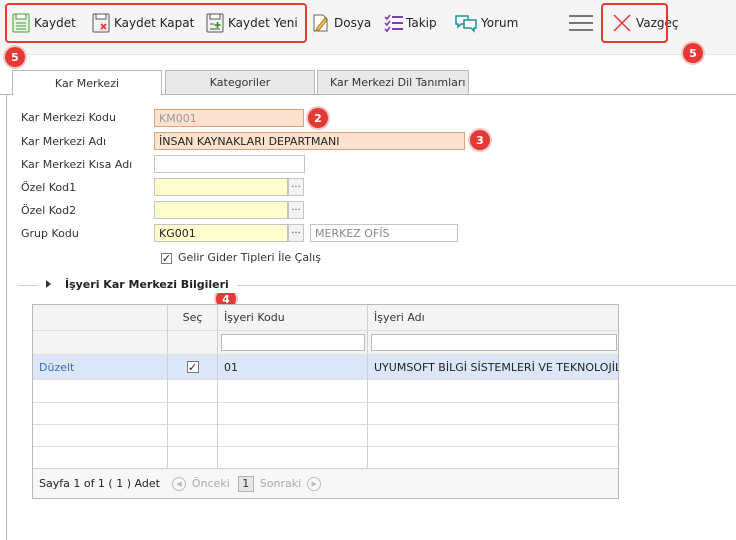 Image resolution: width=736 pixels, height=540 pixels. I want to click on step-badge: 2, so click(318, 118).